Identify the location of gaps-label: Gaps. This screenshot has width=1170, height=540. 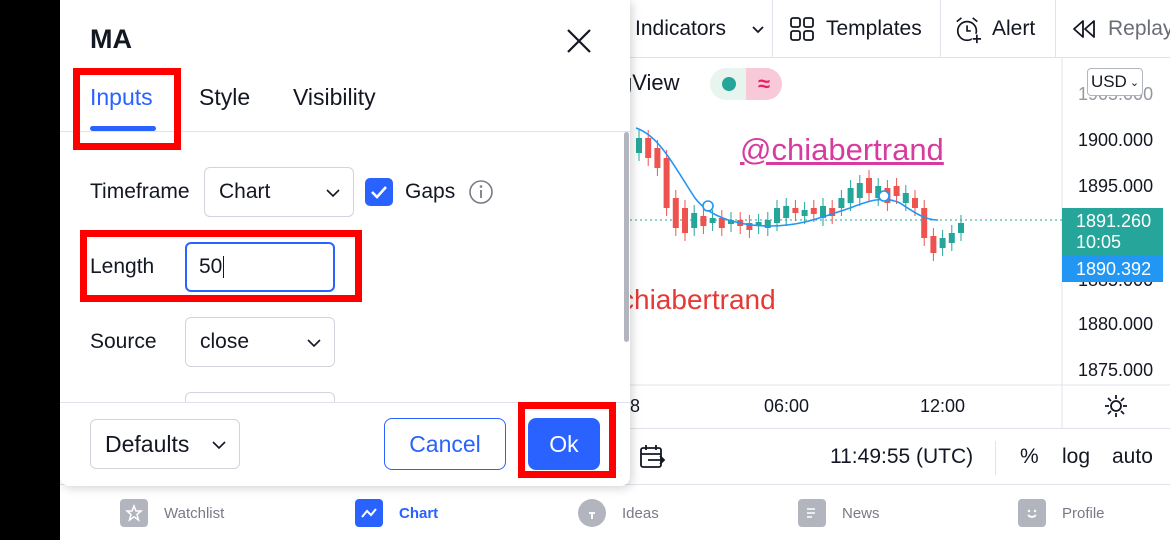
(430, 191).